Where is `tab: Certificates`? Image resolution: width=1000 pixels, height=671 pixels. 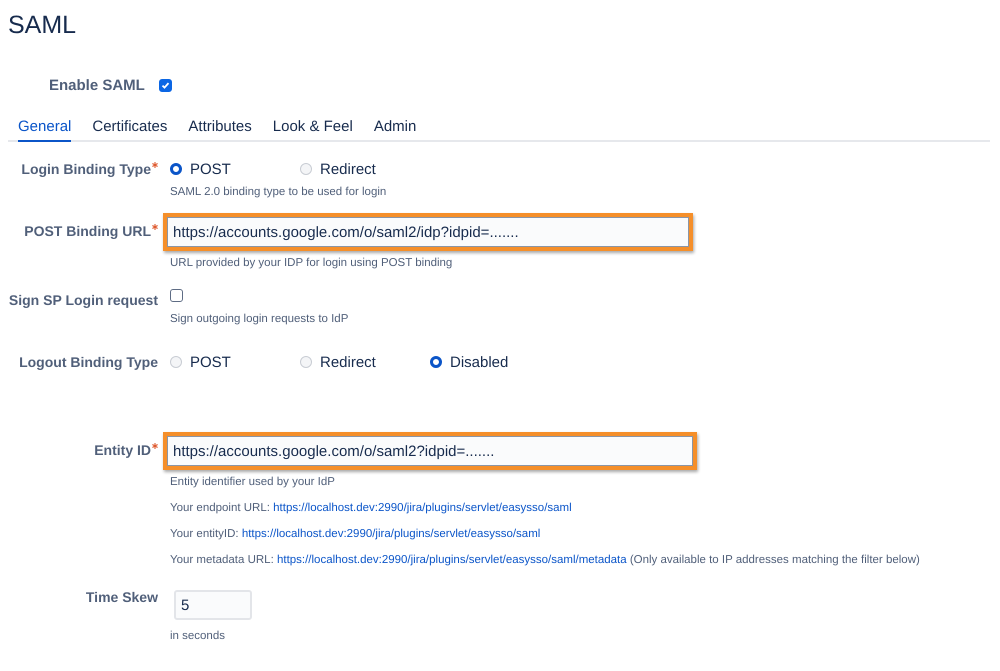
tab: Certificates is located at coordinates (130, 130).